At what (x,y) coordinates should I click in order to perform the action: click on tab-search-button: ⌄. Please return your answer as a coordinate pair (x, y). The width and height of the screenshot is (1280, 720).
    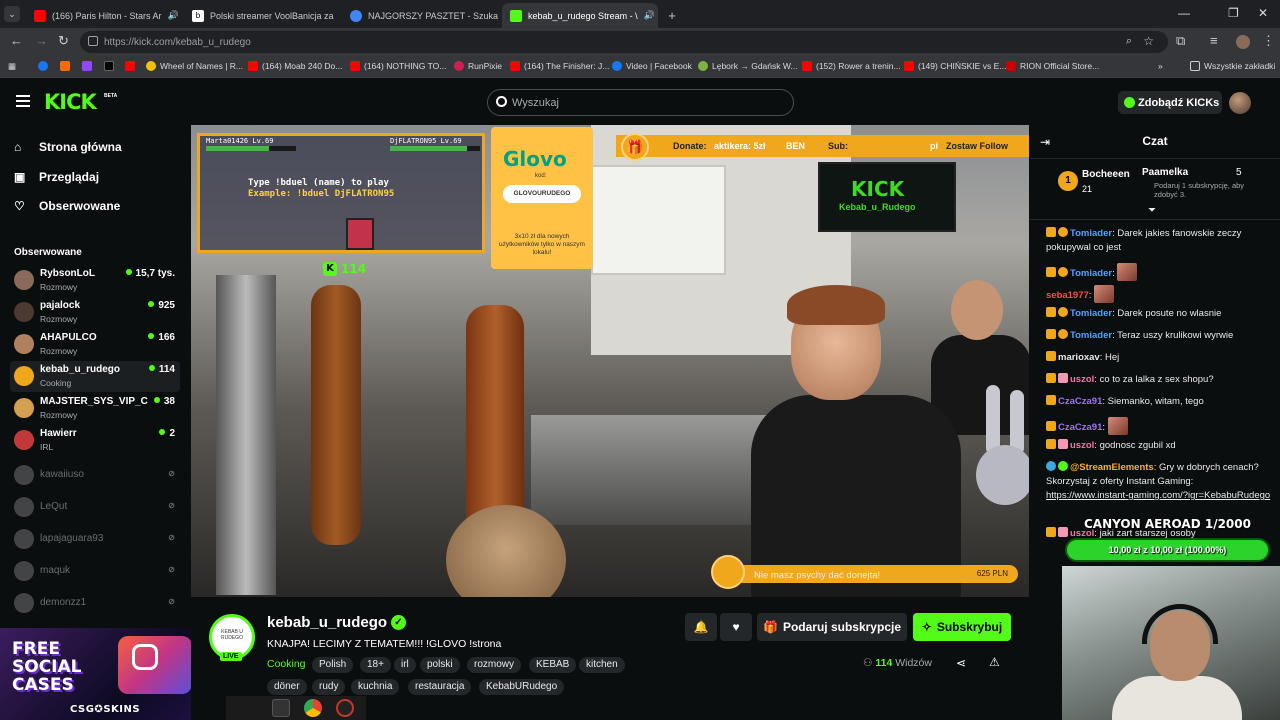
    Looking at the image, I should click on (12, 14).